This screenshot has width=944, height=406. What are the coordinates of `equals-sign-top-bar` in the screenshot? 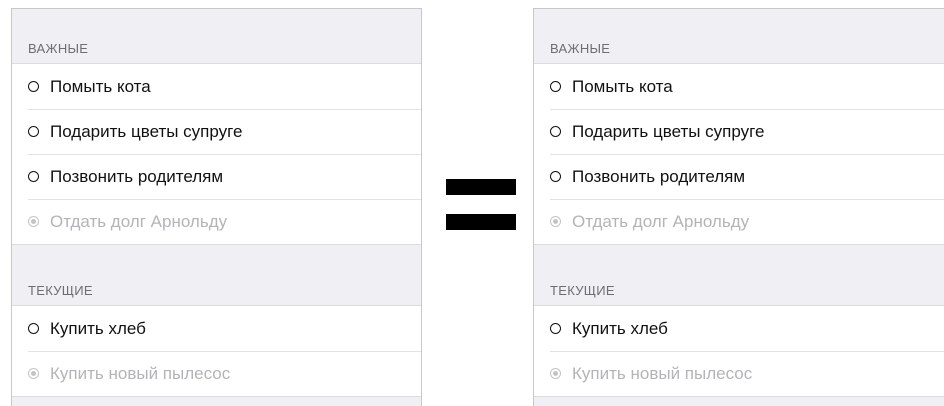 It's located at (481, 187).